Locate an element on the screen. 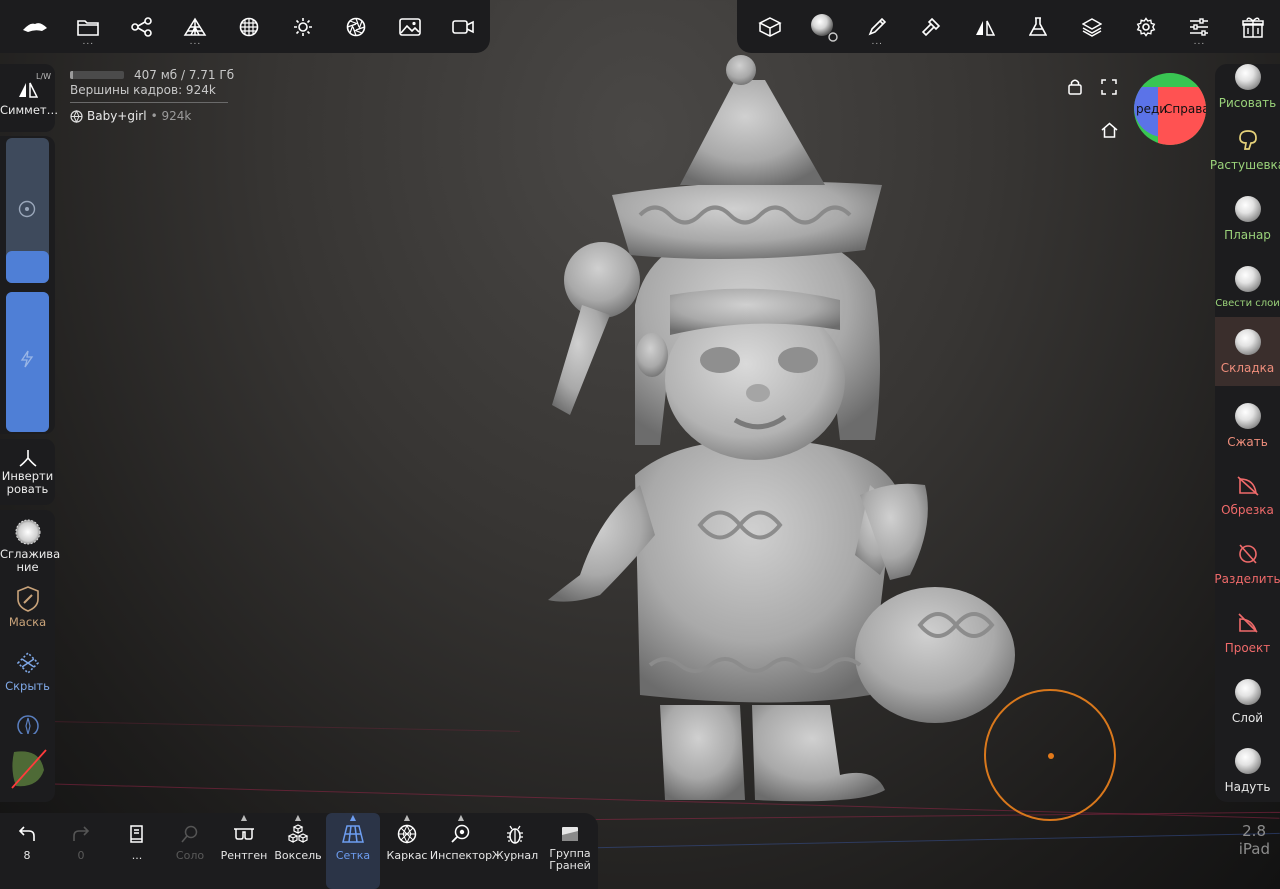 The height and width of the screenshot is (889, 1280). pinch-sphere-icon is located at coordinates (1247, 415).